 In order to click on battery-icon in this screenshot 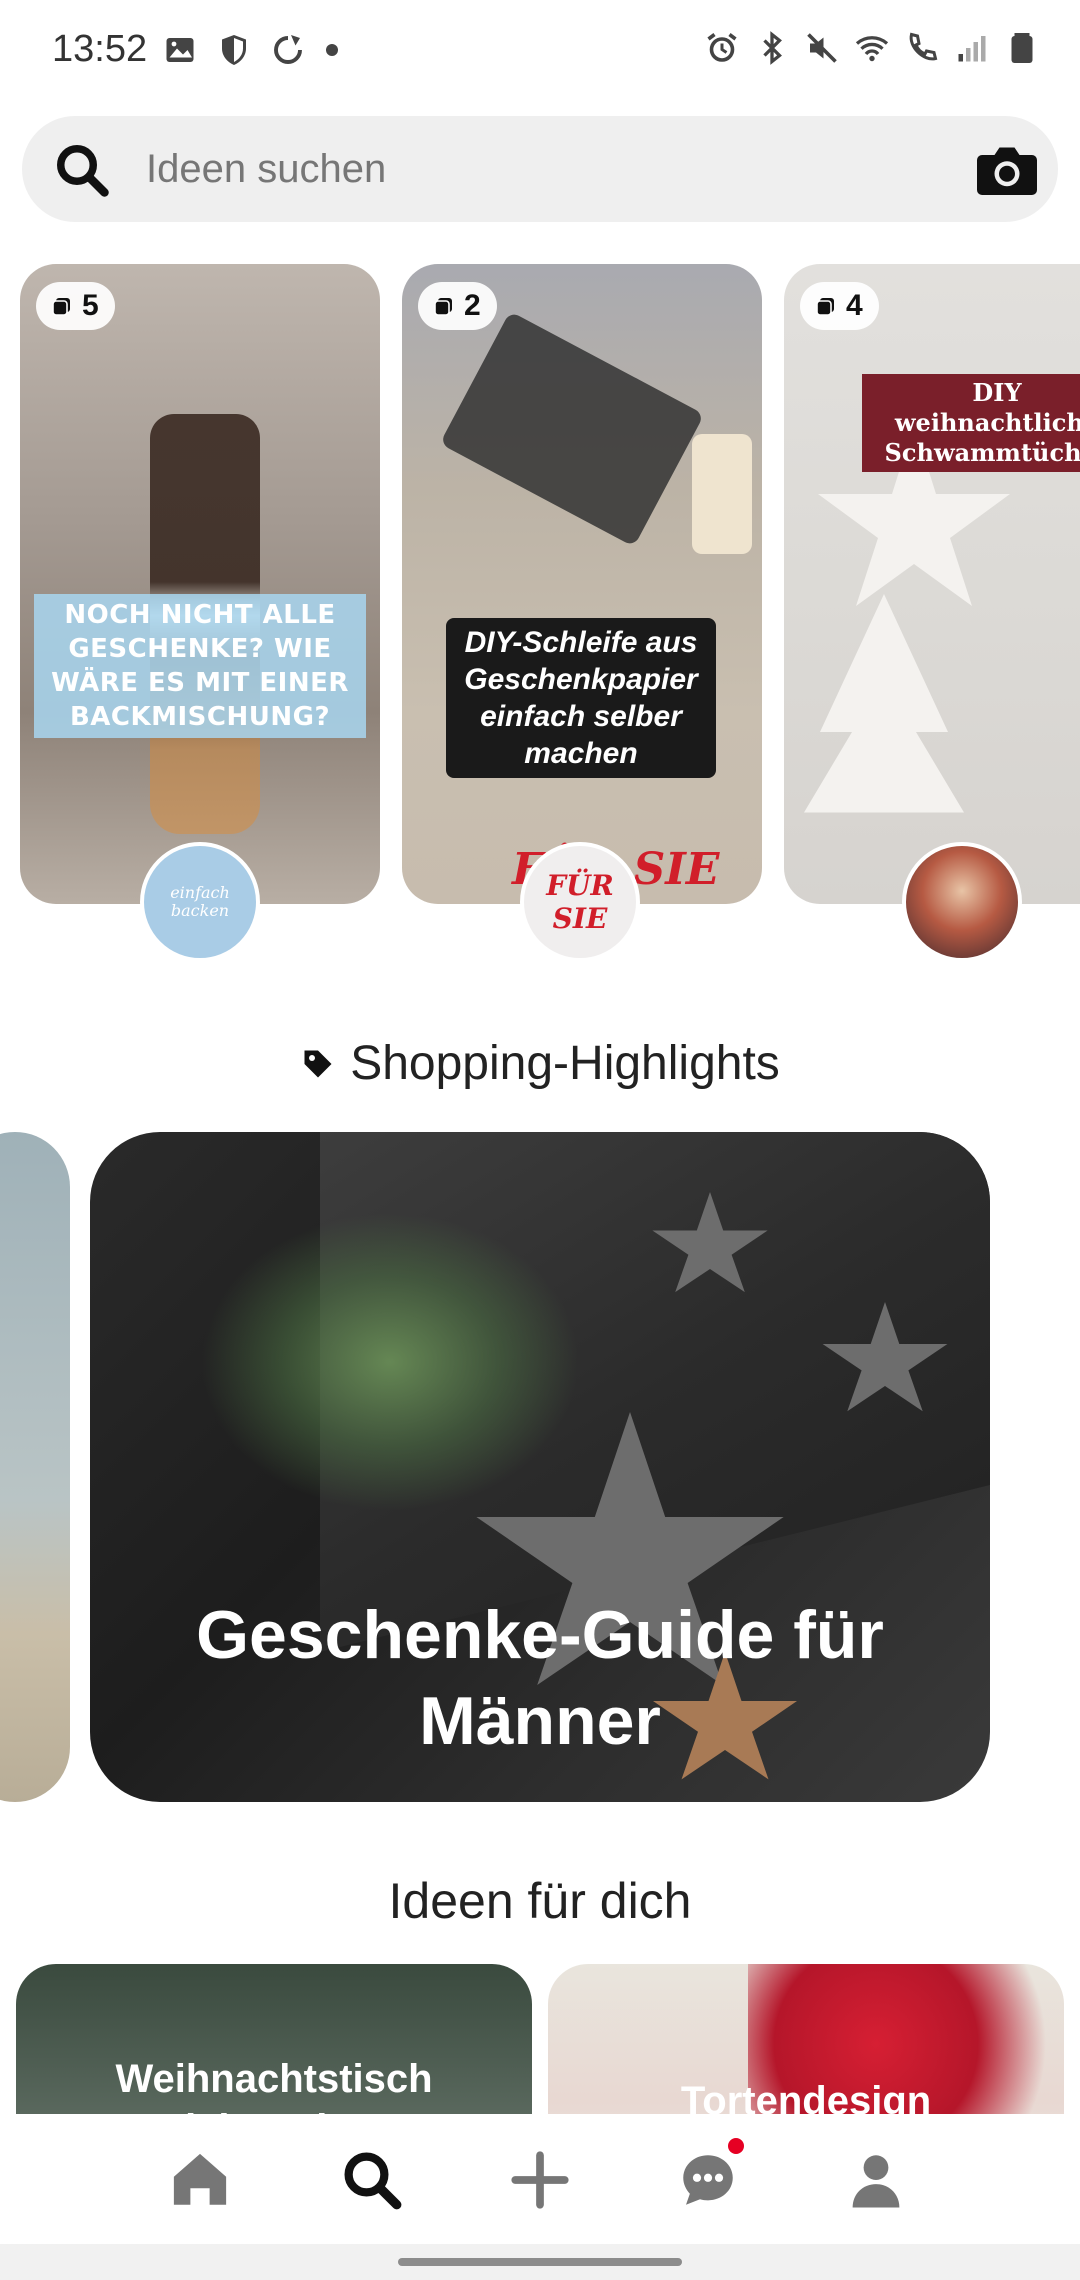, I will do `click(1022, 48)`.